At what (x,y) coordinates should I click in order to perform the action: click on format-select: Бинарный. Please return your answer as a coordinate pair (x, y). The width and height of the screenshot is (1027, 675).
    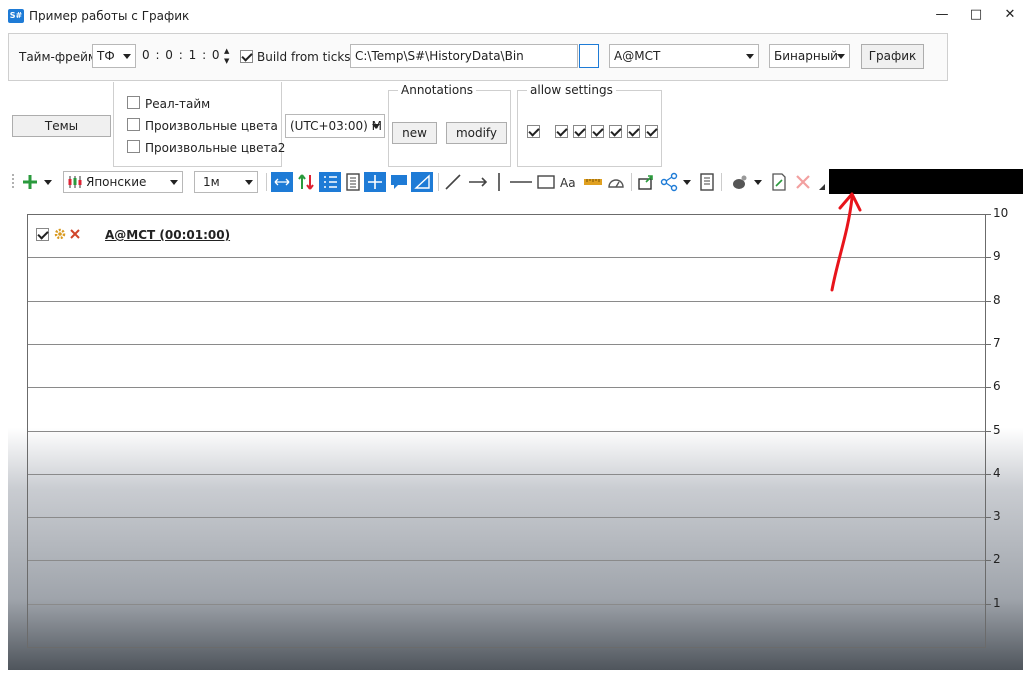
    Looking at the image, I should click on (809, 56).